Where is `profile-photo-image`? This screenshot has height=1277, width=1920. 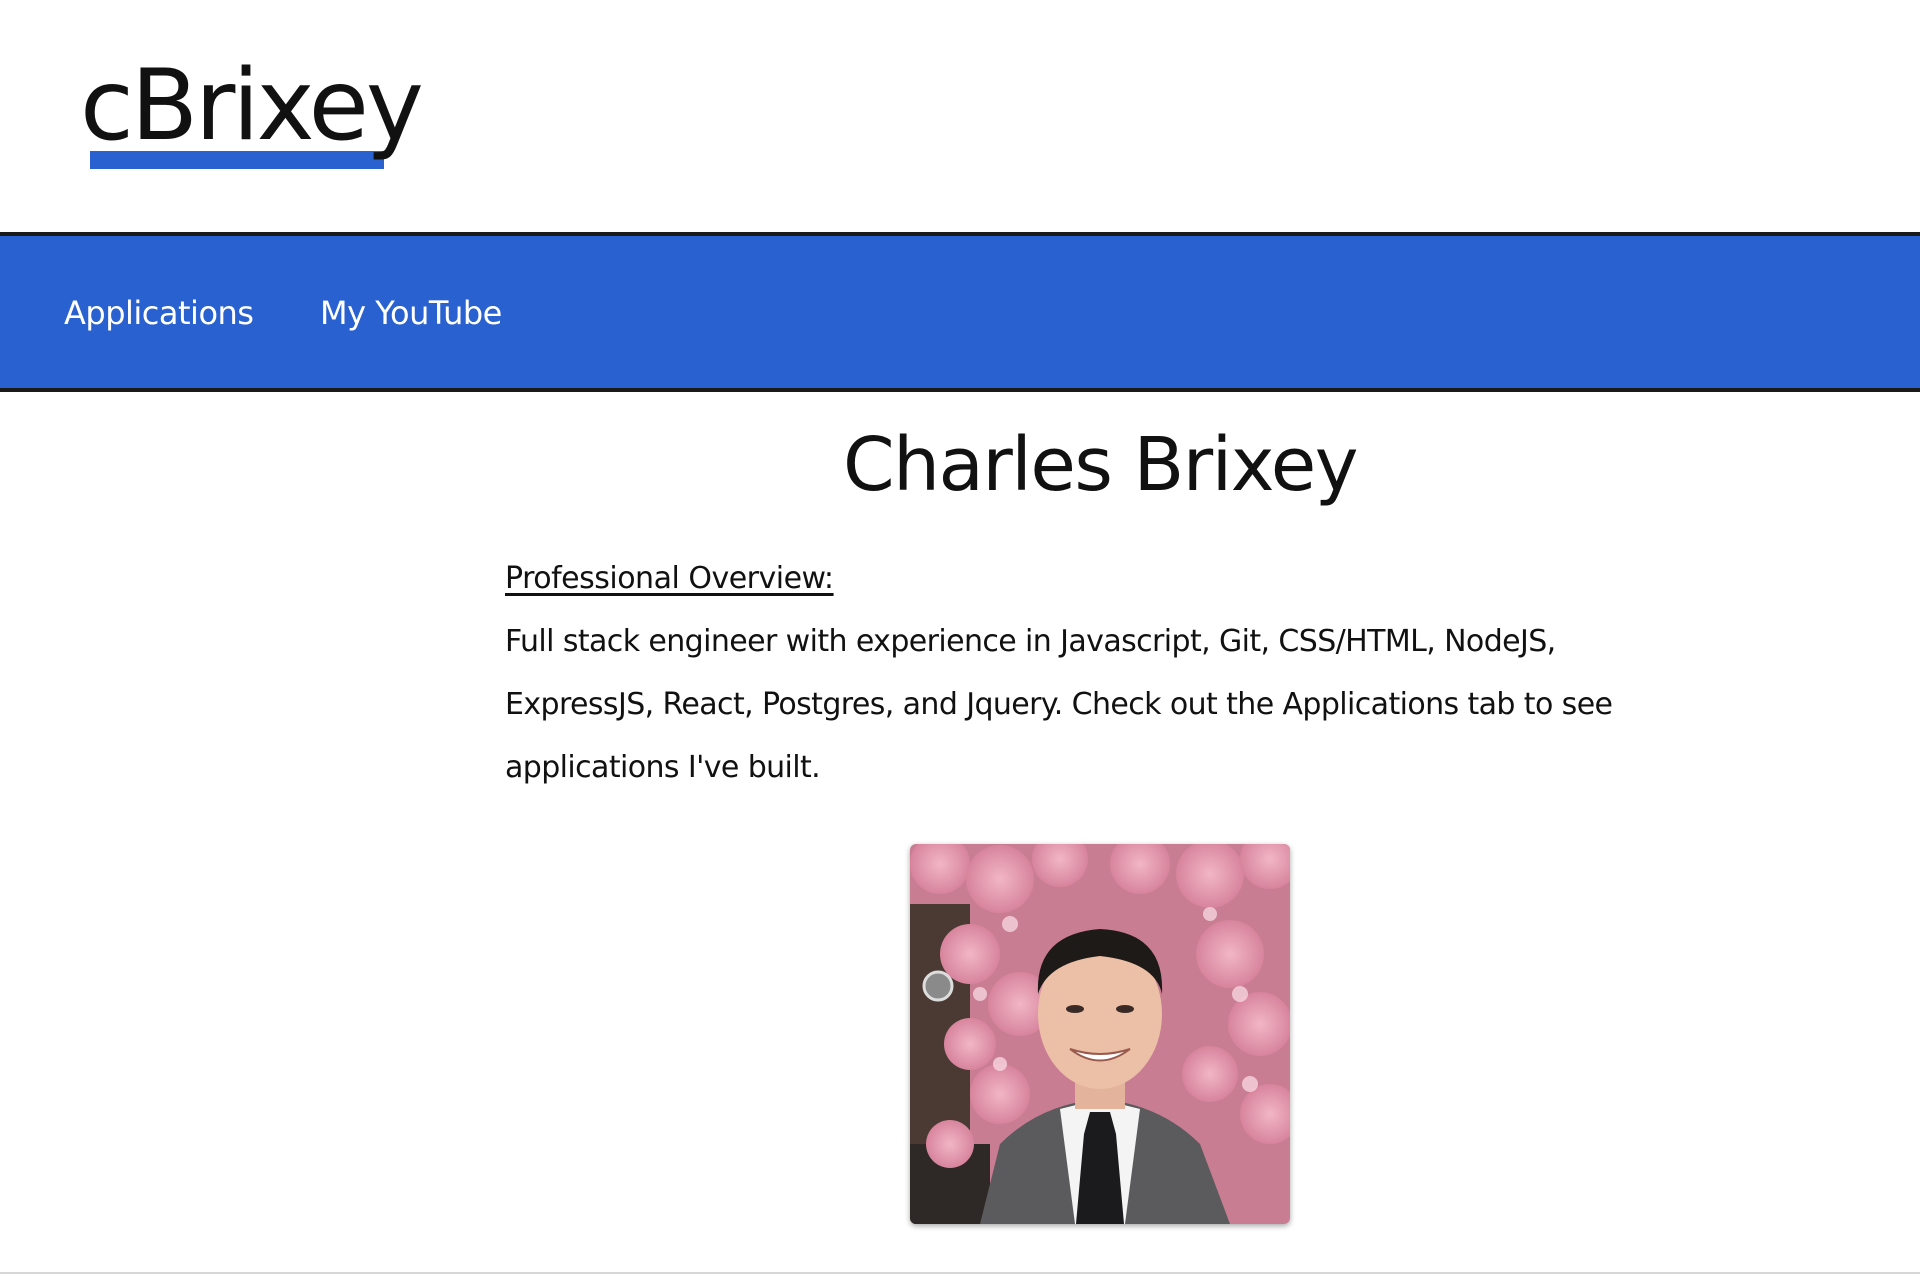 profile-photo-image is located at coordinates (1100, 1034).